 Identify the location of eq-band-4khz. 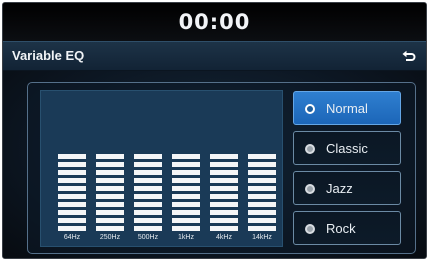
(224, 194).